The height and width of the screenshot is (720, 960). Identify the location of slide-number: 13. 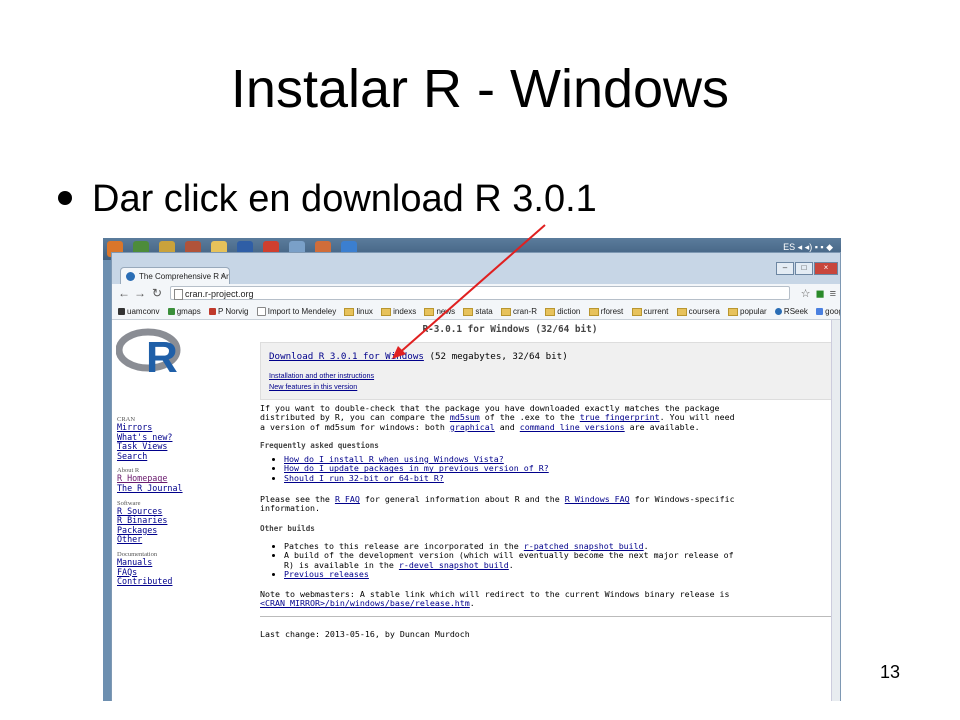
(889, 672).